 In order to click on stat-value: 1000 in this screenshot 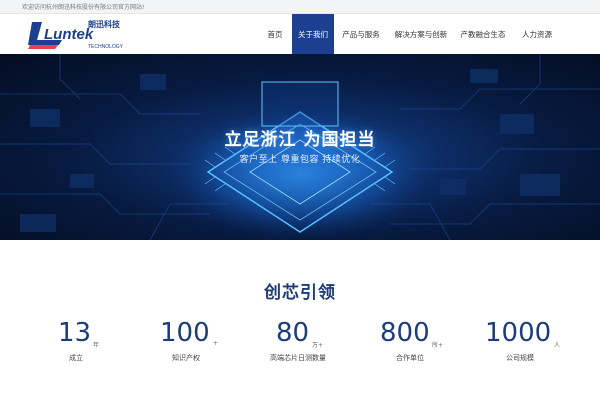, I will do `click(518, 333)`.